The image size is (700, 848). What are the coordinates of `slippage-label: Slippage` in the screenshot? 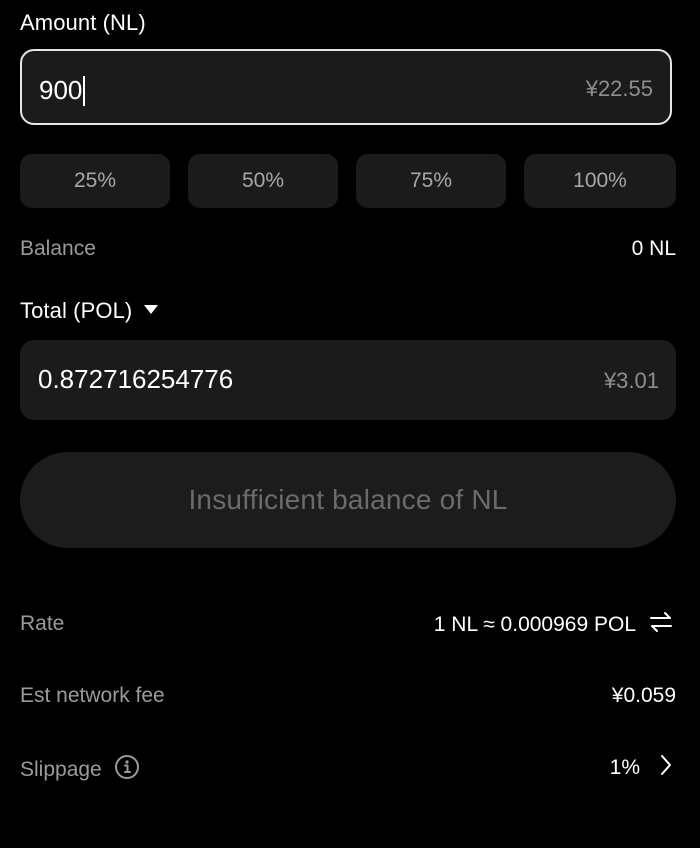 It's located at (61, 769).